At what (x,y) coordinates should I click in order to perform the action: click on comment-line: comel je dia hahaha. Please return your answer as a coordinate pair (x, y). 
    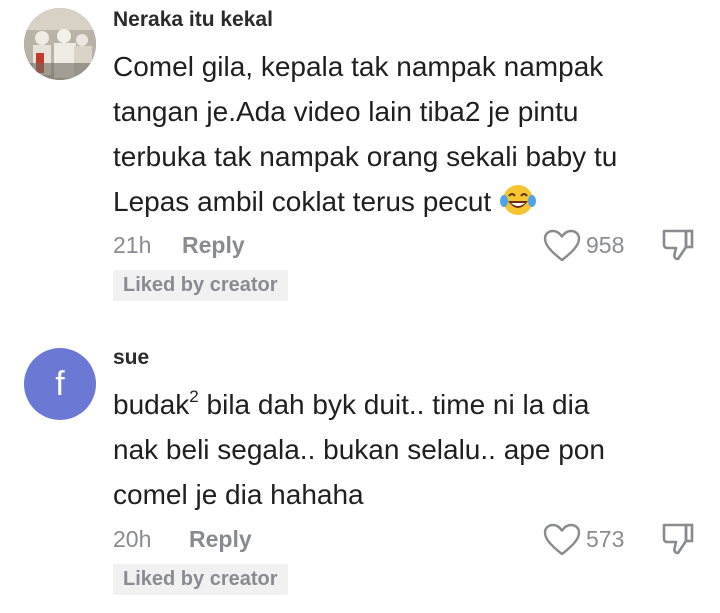
    Looking at the image, I should click on (238, 494).